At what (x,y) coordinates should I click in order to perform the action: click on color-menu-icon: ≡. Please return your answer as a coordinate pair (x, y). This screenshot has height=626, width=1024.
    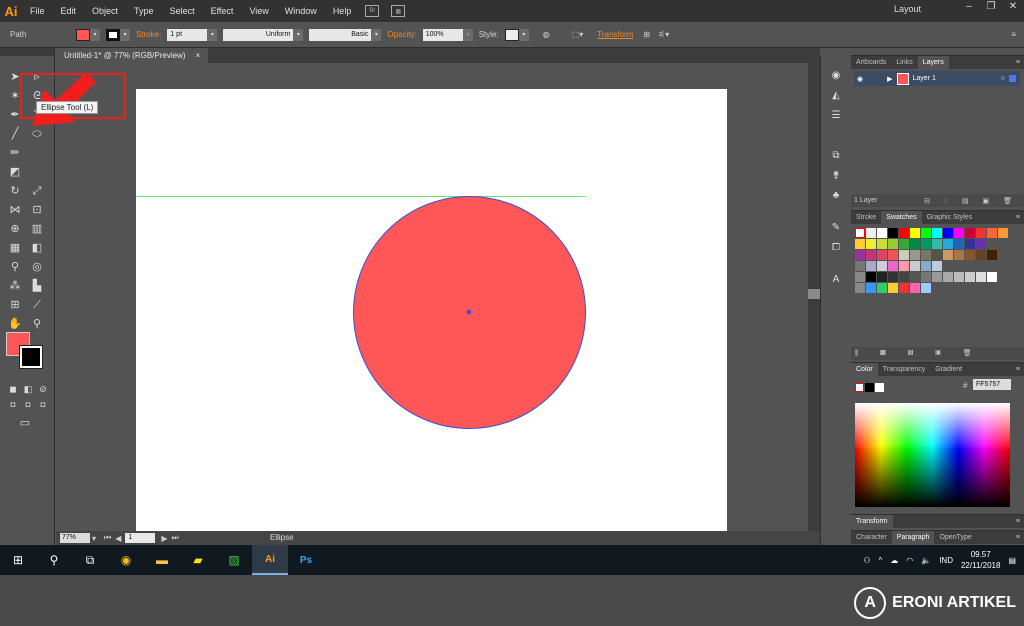
    Looking at the image, I should click on (1020, 369).